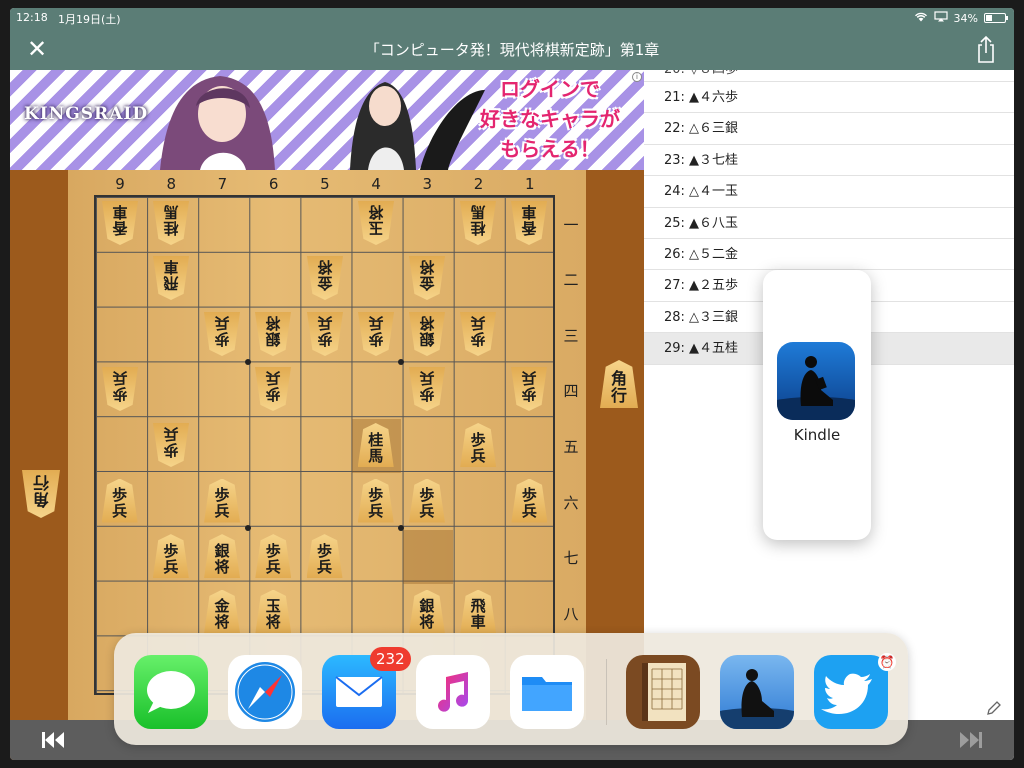  What do you see at coordinates (273, 611) in the screenshot?
I see `shogi-piece: 玉将` at bounding box center [273, 611].